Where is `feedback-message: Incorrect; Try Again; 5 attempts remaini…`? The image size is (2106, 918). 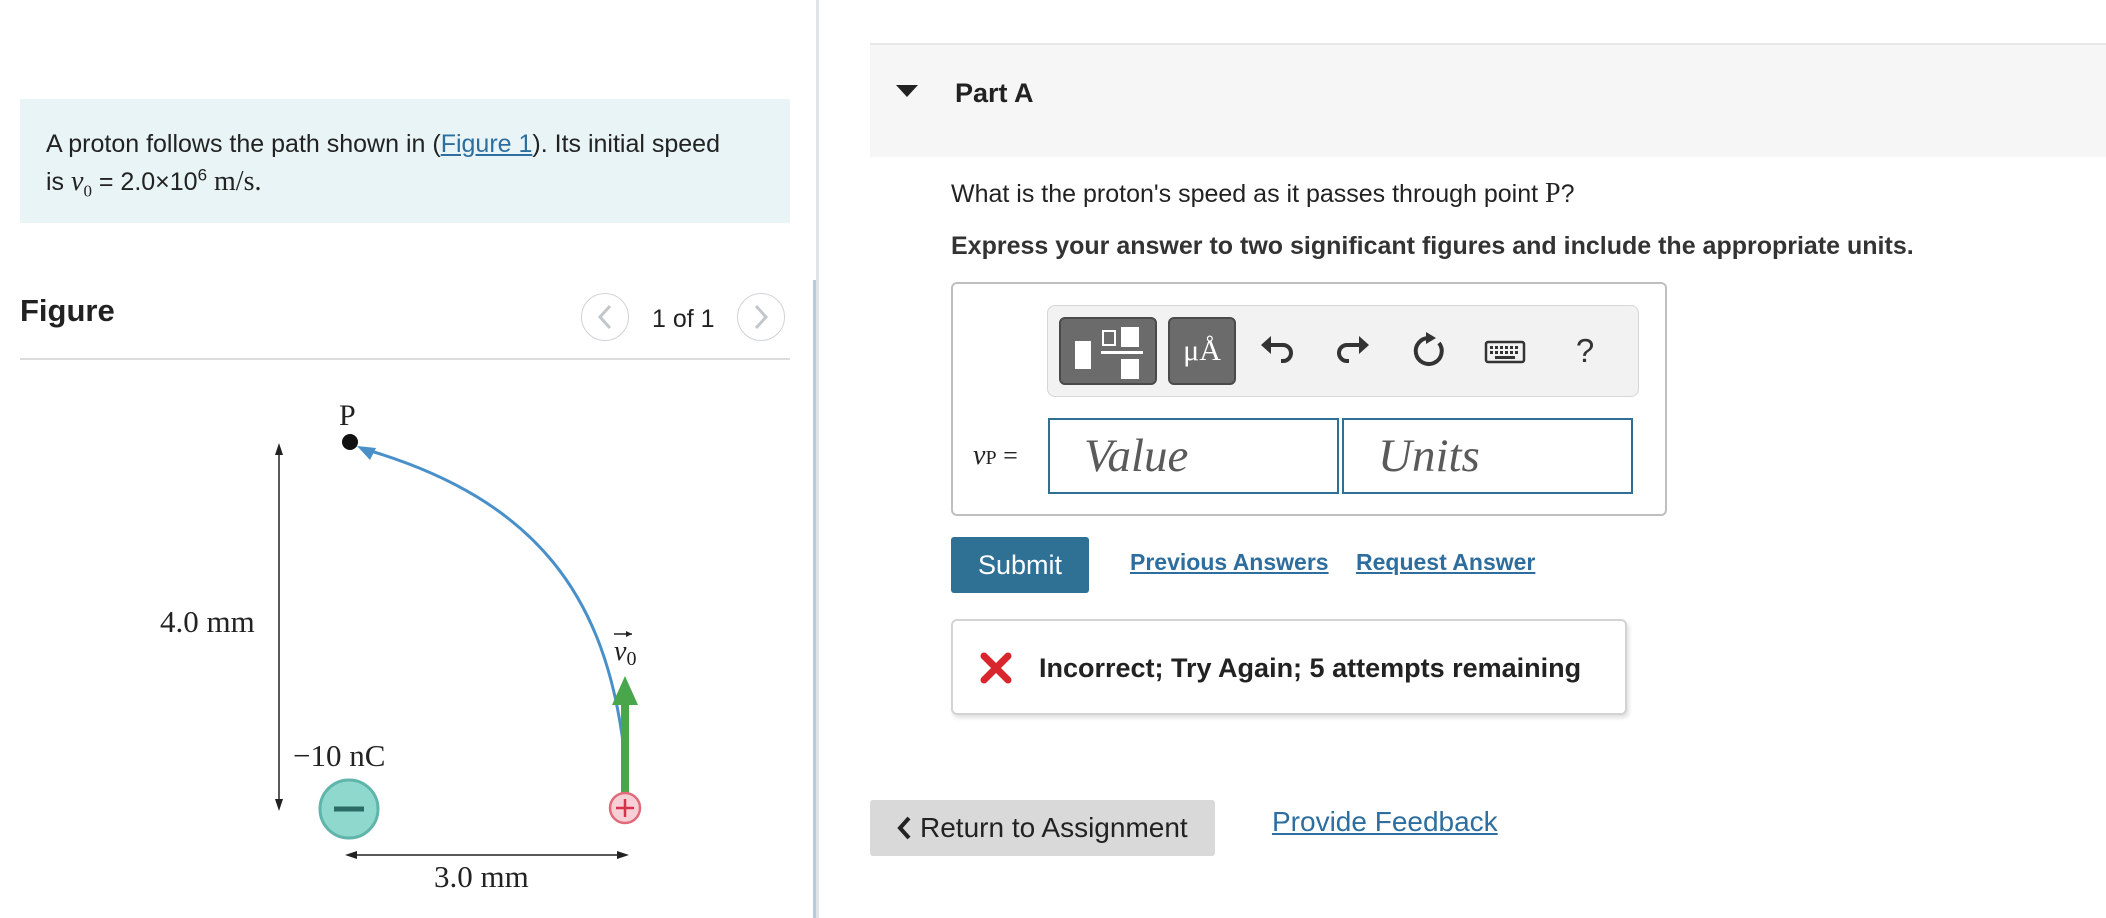 feedback-message: Incorrect; Try Again; 5 attempts remaini… is located at coordinates (1310, 668).